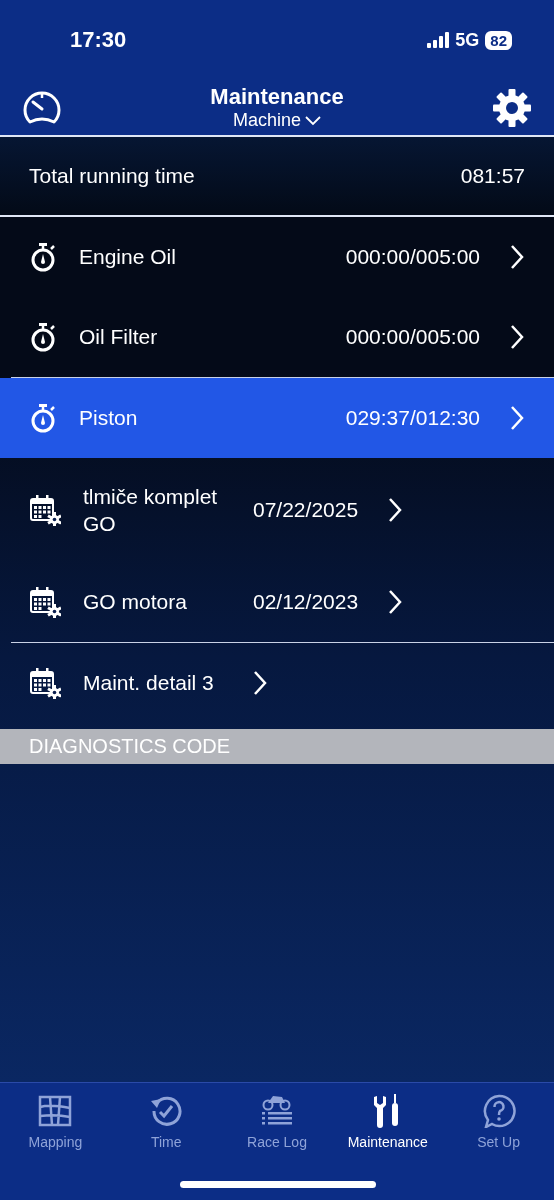 This screenshot has width=554, height=1200. Describe the element at coordinates (277, 683) in the screenshot. I see `maintenance-row: Maint. detail 3` at that location.